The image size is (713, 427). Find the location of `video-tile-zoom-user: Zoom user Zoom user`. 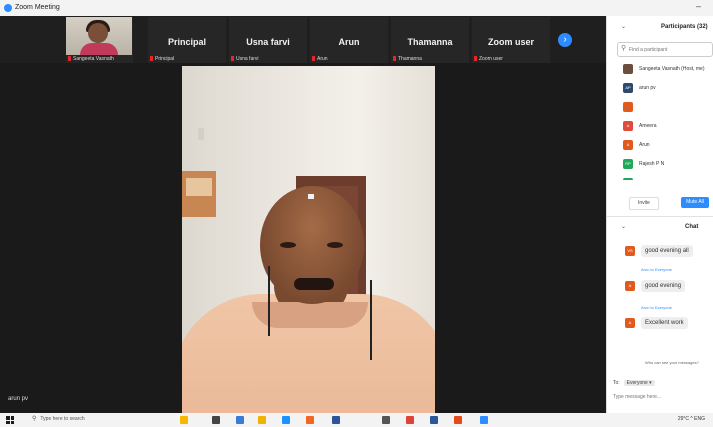

video-tile-zoom-user: Zoom user Zoom user is located at coordinates (511, 40).